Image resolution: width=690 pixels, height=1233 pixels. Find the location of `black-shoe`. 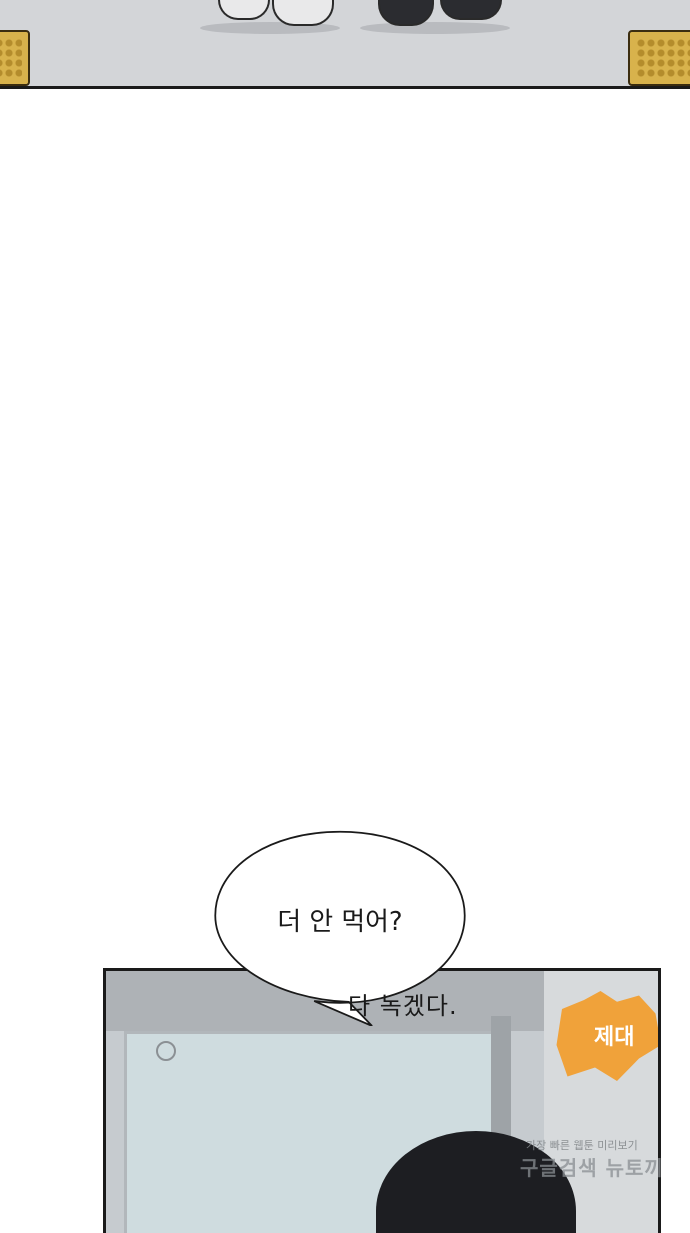

black-shoe is located at coordinates (471, 10).